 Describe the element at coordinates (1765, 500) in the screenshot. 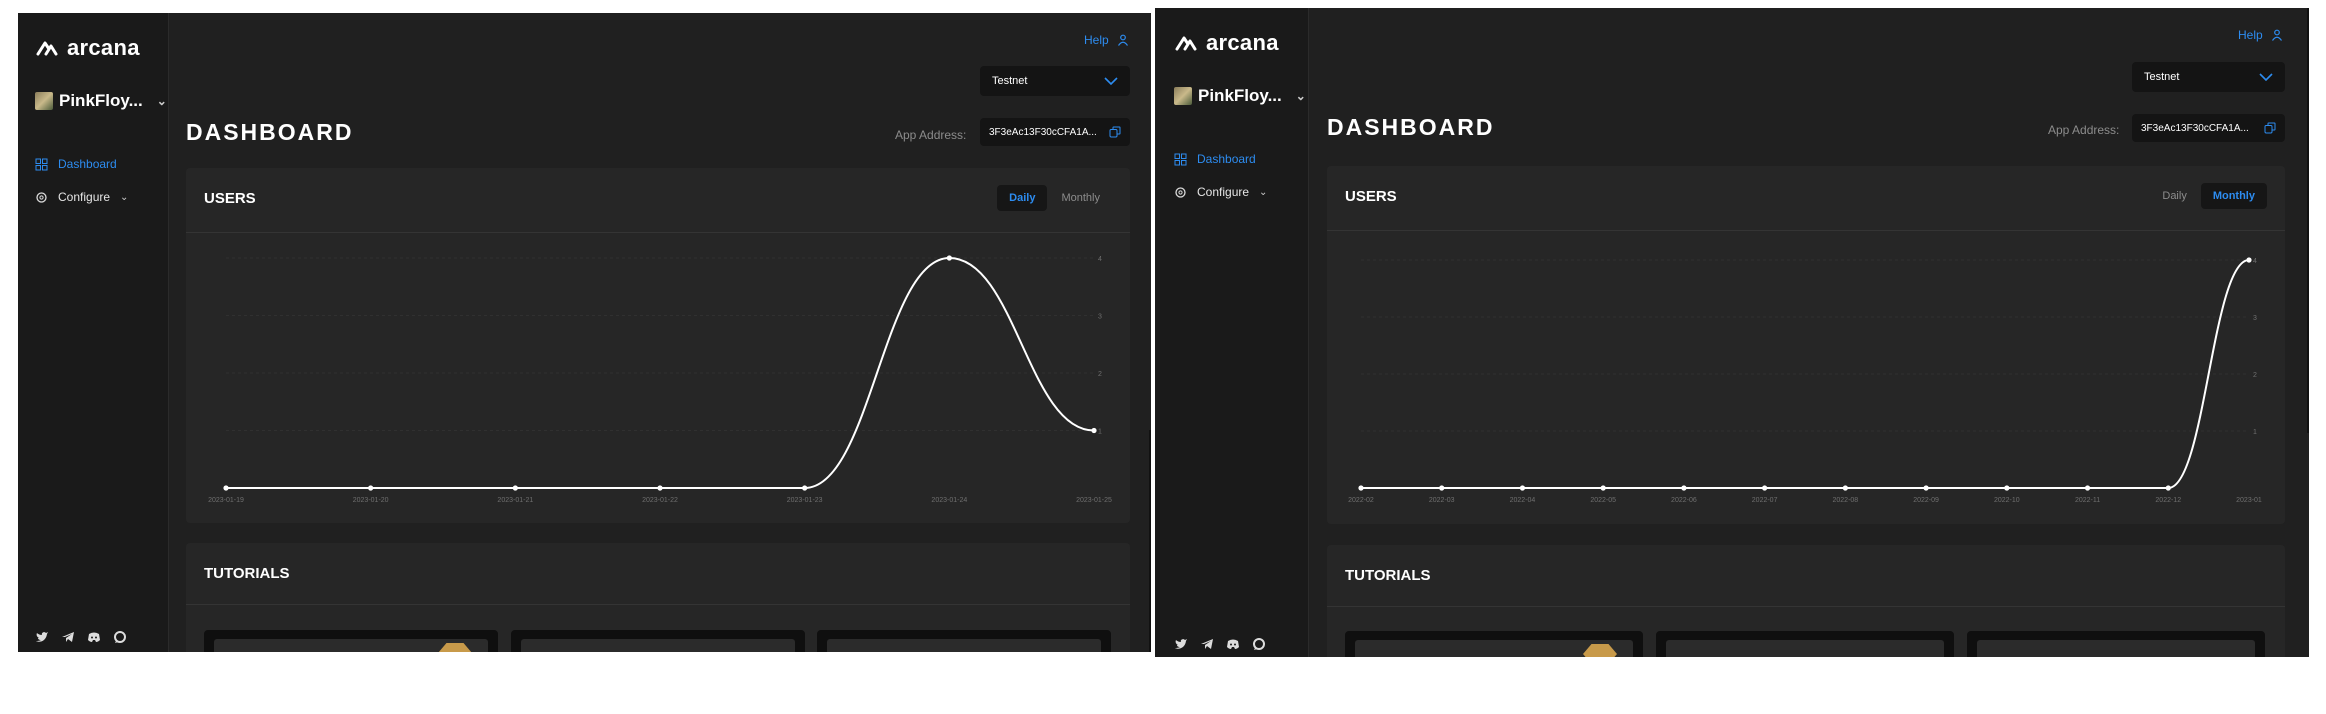

I see `x-tick-label: 2022-07` at that location.